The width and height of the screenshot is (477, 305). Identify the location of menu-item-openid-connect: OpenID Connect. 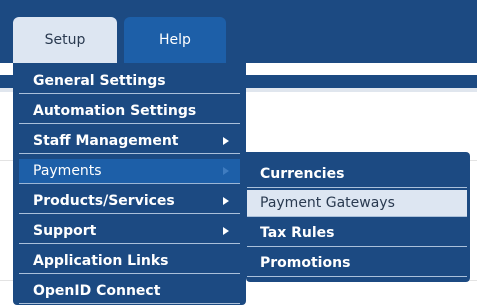
(129, 291).